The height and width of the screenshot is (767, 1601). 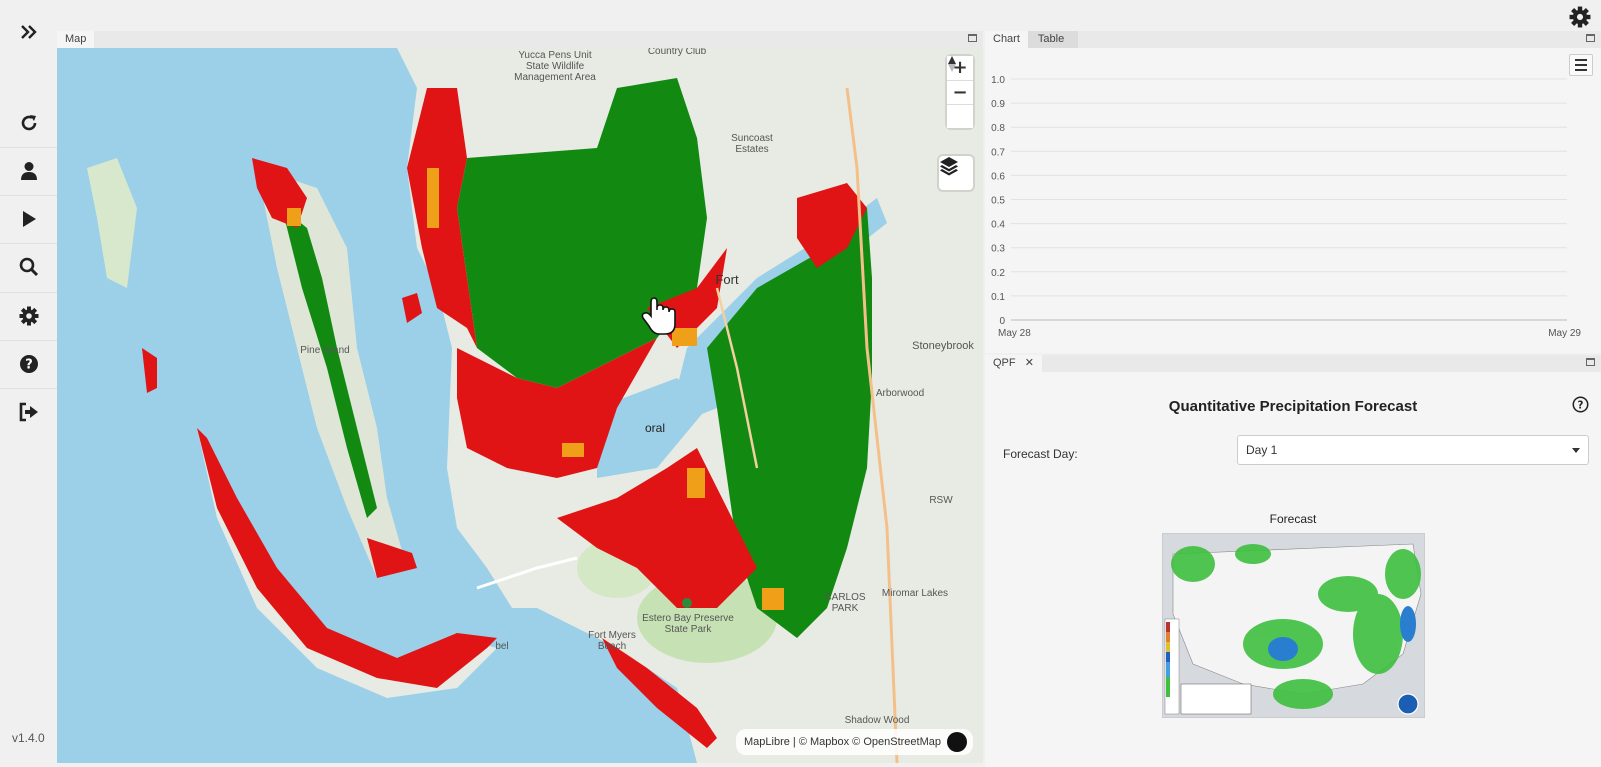 What do you see at coordinates (998, 152) in the screenshot?
I see `y-tick-label: 0.7` at bounding box center [998, 152].